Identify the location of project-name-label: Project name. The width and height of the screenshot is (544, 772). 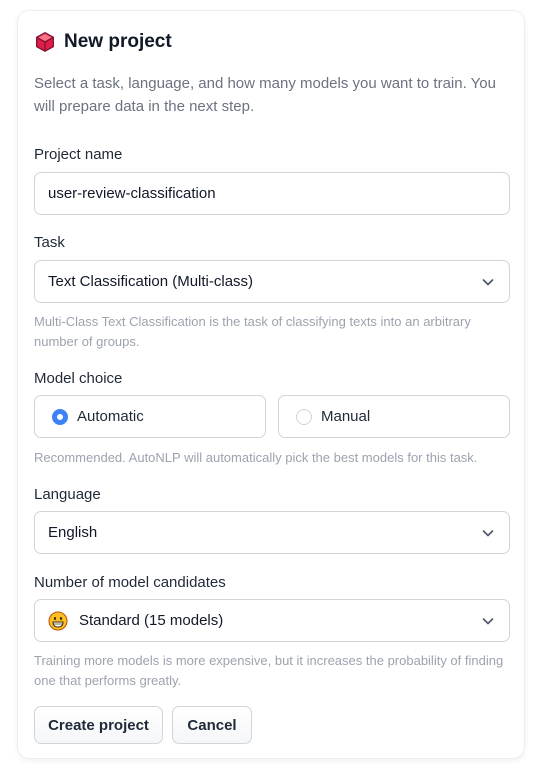
(78, 154).